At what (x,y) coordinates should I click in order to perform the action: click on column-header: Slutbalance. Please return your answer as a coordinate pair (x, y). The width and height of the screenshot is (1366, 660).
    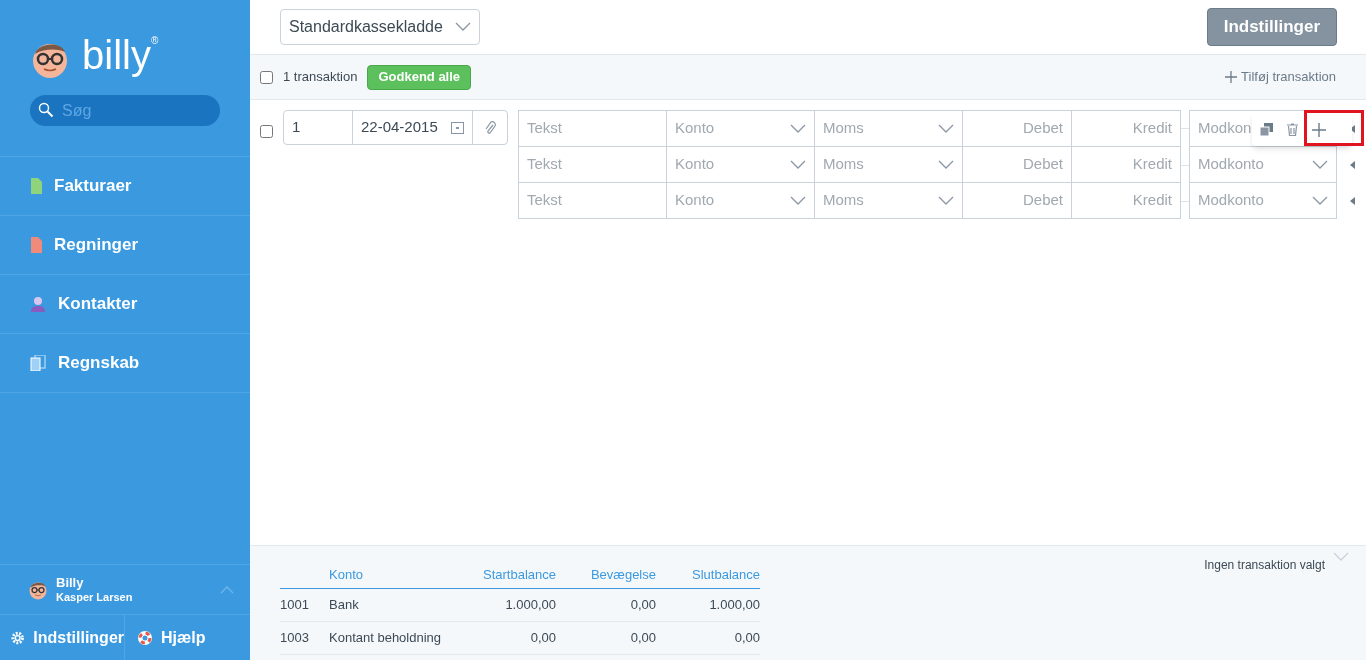
    Looking at the image, I should click on (725, 575).